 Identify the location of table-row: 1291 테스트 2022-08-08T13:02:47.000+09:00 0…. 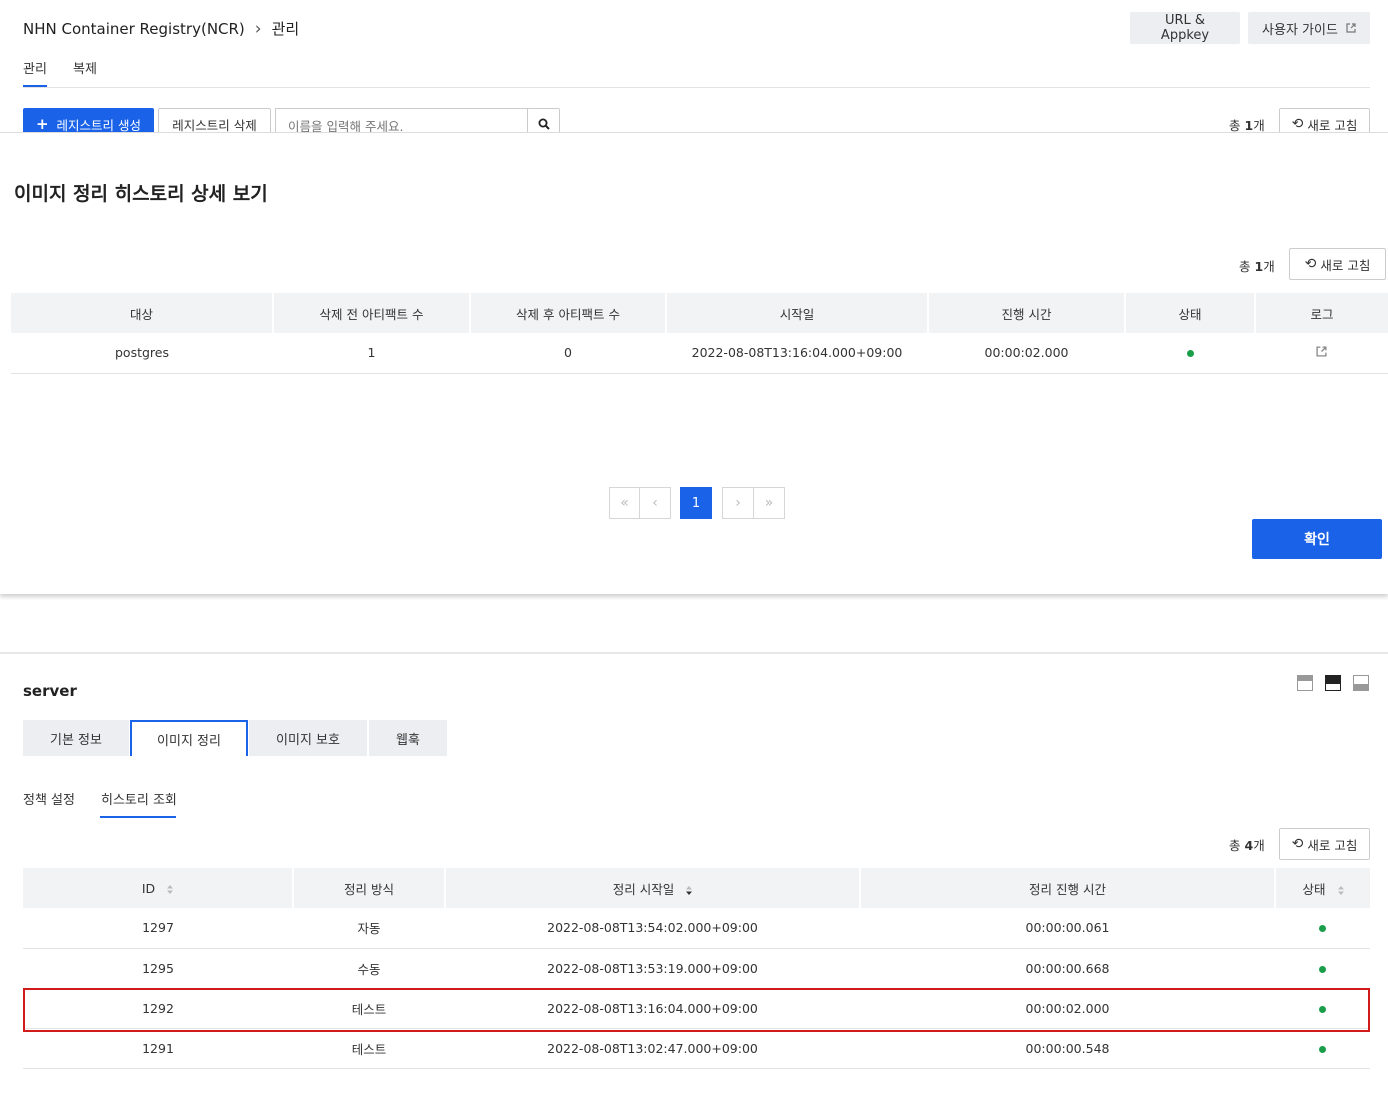
(696, 1048).